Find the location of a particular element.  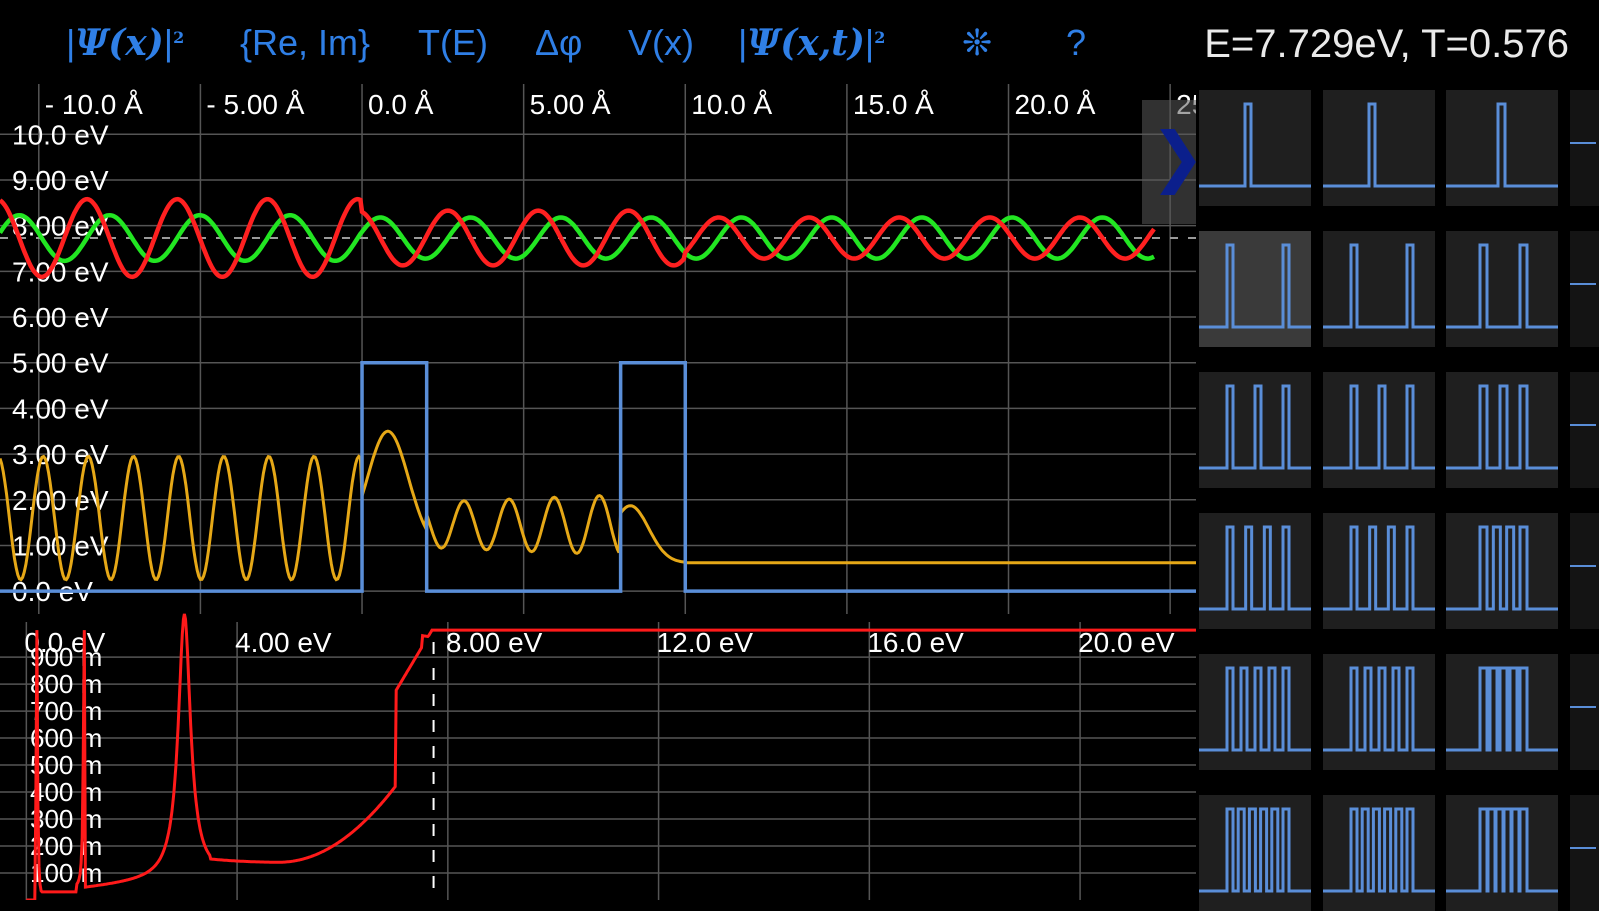

psi-x-bar-right: | is located at coordinates (168, 42).